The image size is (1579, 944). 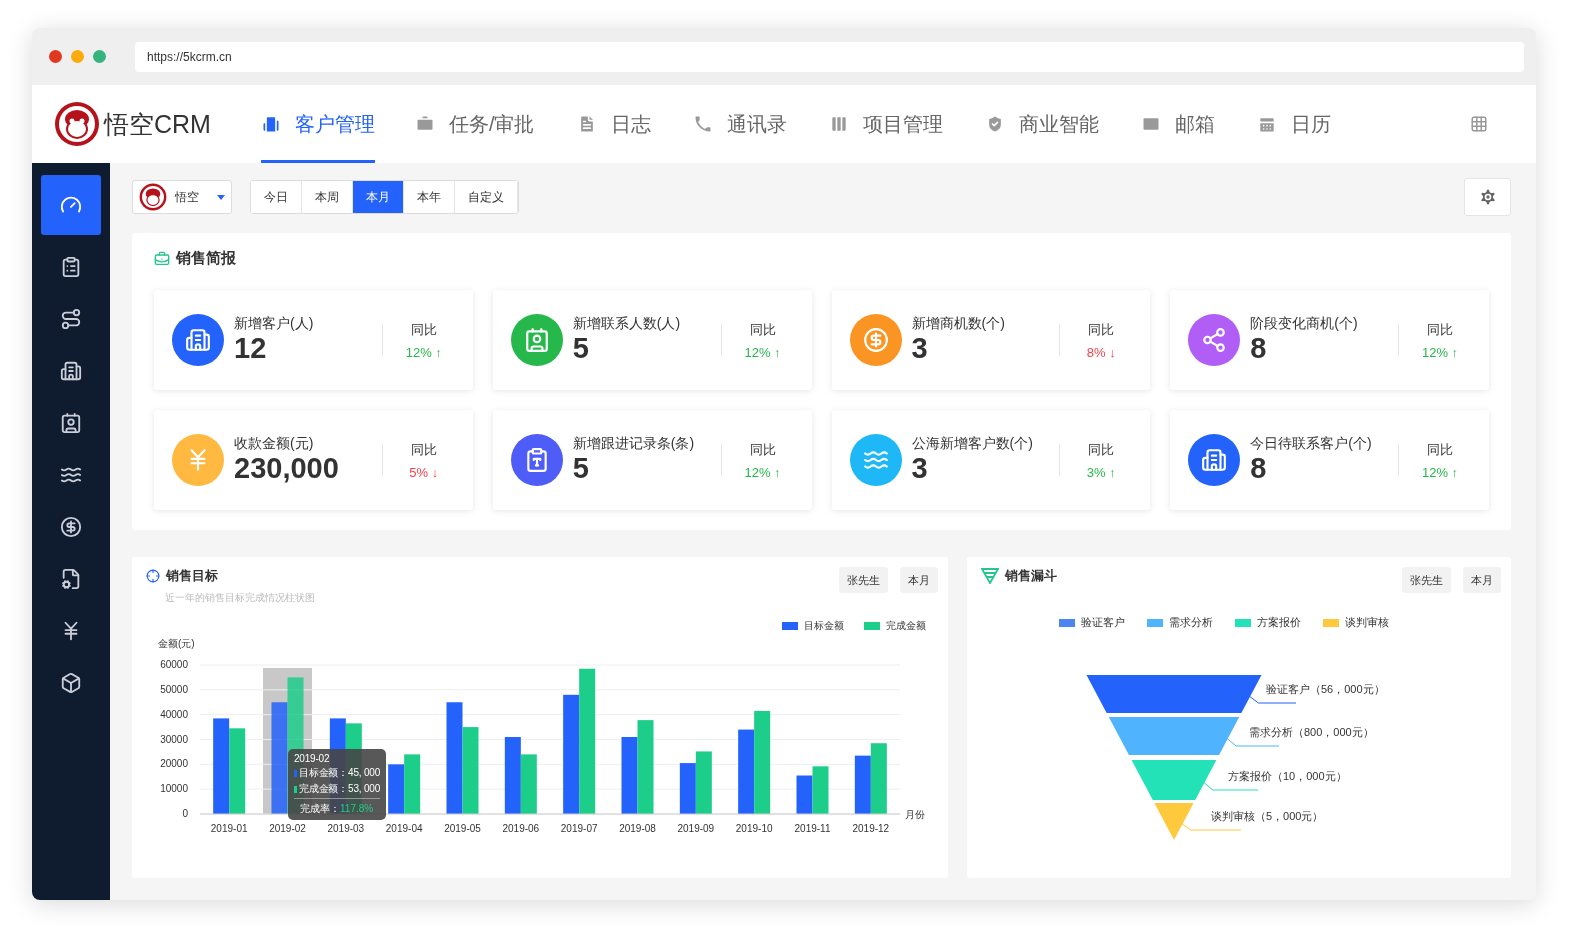 I want to click on stat-label: 阶段变化商机(个), so click(x=1304, y=324).